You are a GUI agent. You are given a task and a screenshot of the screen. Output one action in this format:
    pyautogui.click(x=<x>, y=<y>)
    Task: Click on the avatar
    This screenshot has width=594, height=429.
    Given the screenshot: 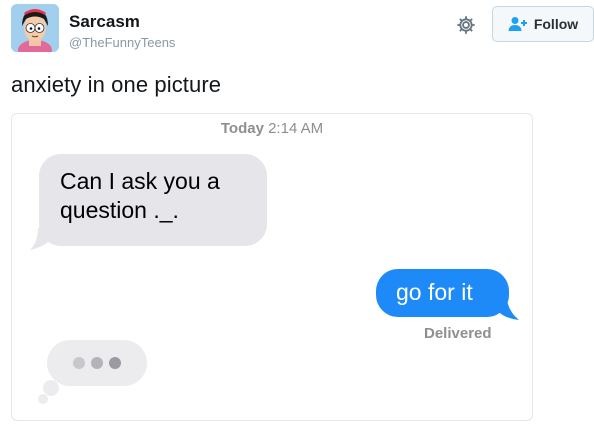 What is the action you would take?
    pyautogui.click(x=35, y=28)
    